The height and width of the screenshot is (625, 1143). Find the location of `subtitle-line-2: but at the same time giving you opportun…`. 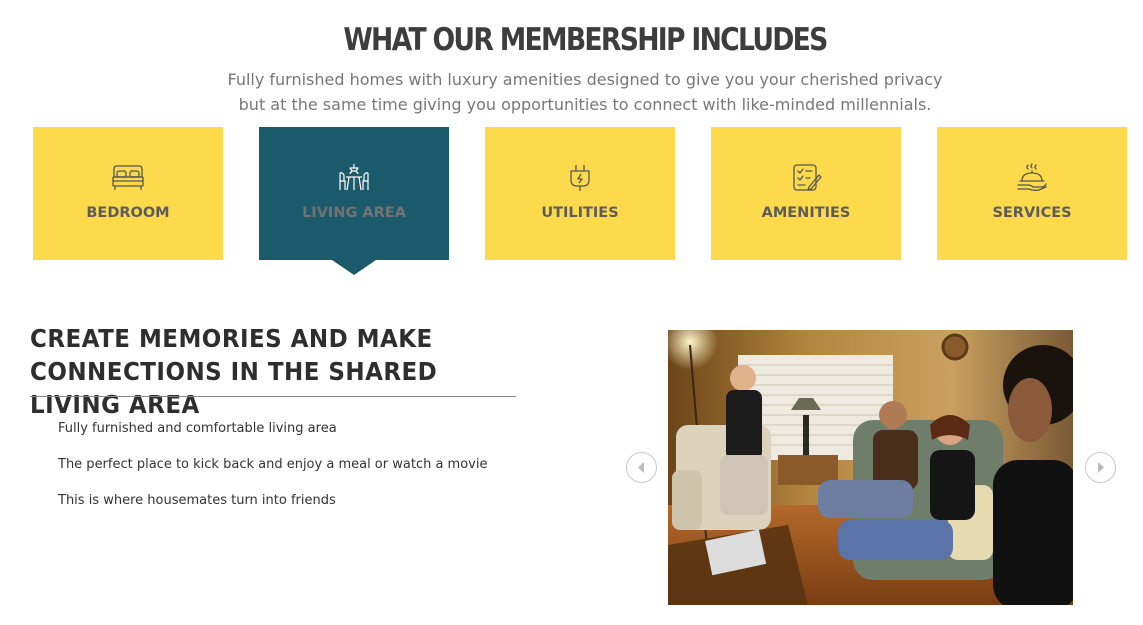

subtitle-line-2: but at the same time giving you opportun… is located at coordinates (585, 104).